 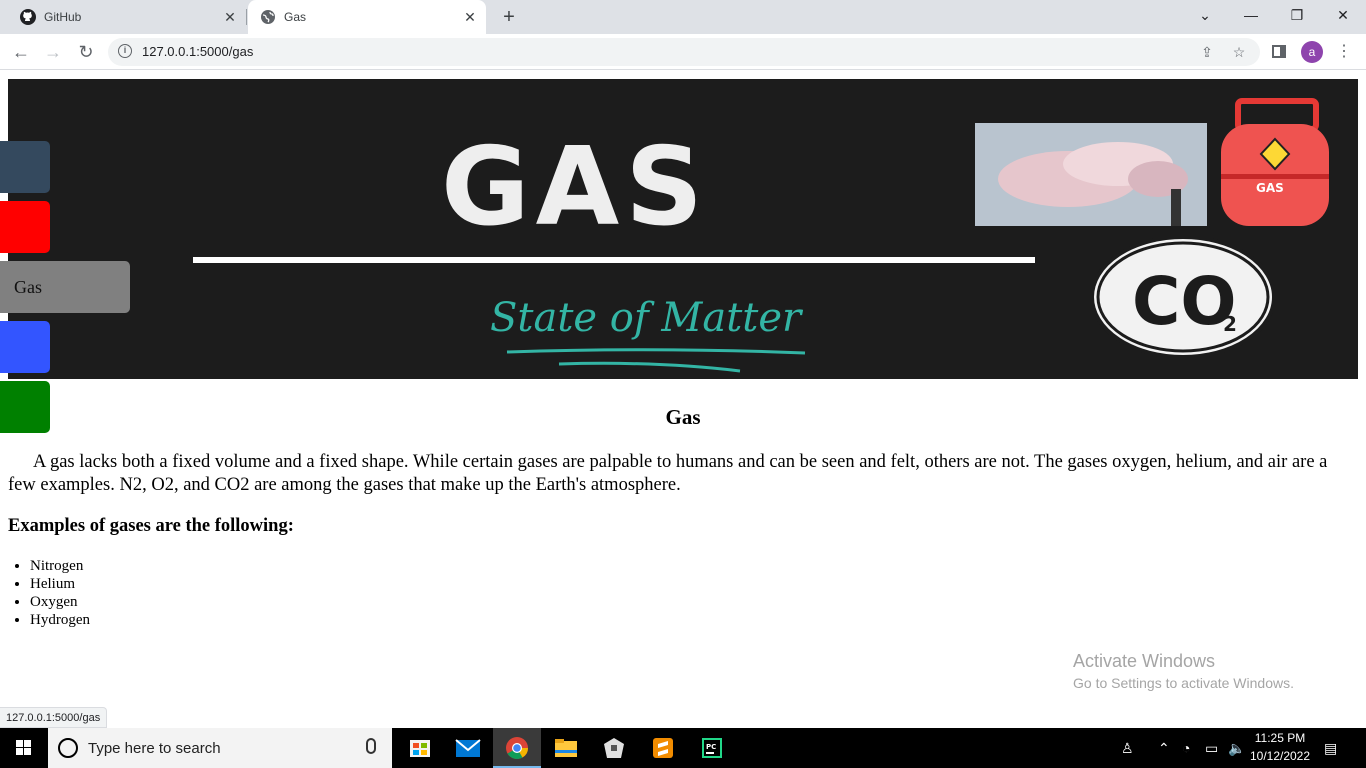 I want to click on clock-date: 10/12/2022, so click(x=1280, y=756).